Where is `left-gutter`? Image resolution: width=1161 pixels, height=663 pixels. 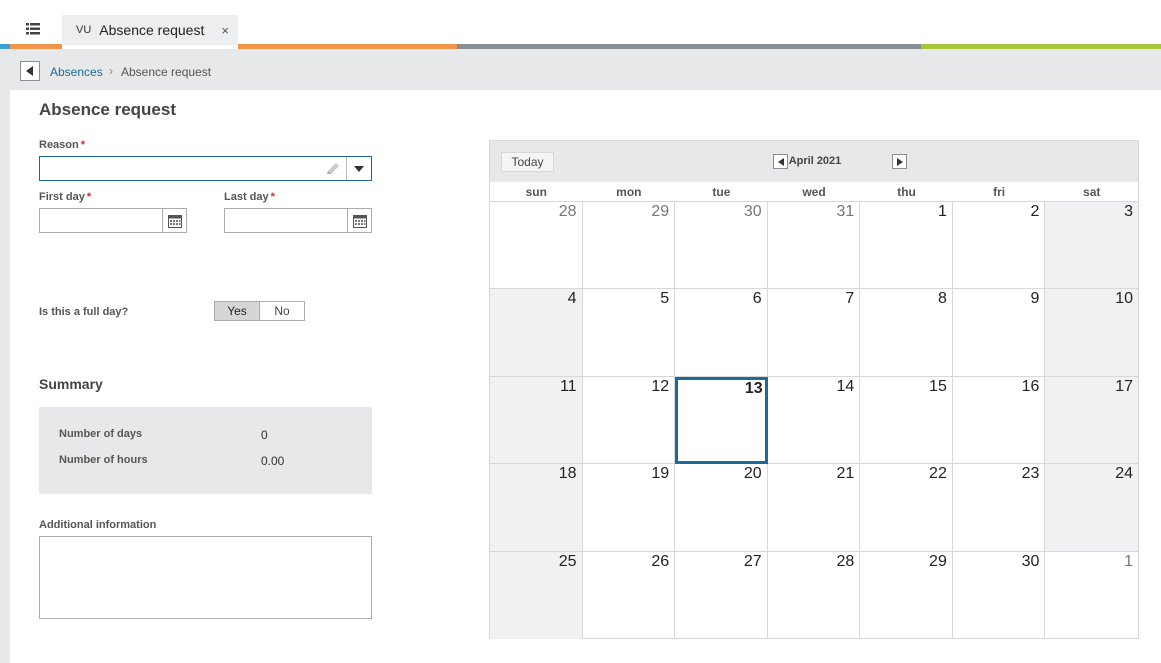
left-gutter is located at coordinates (5, 376).